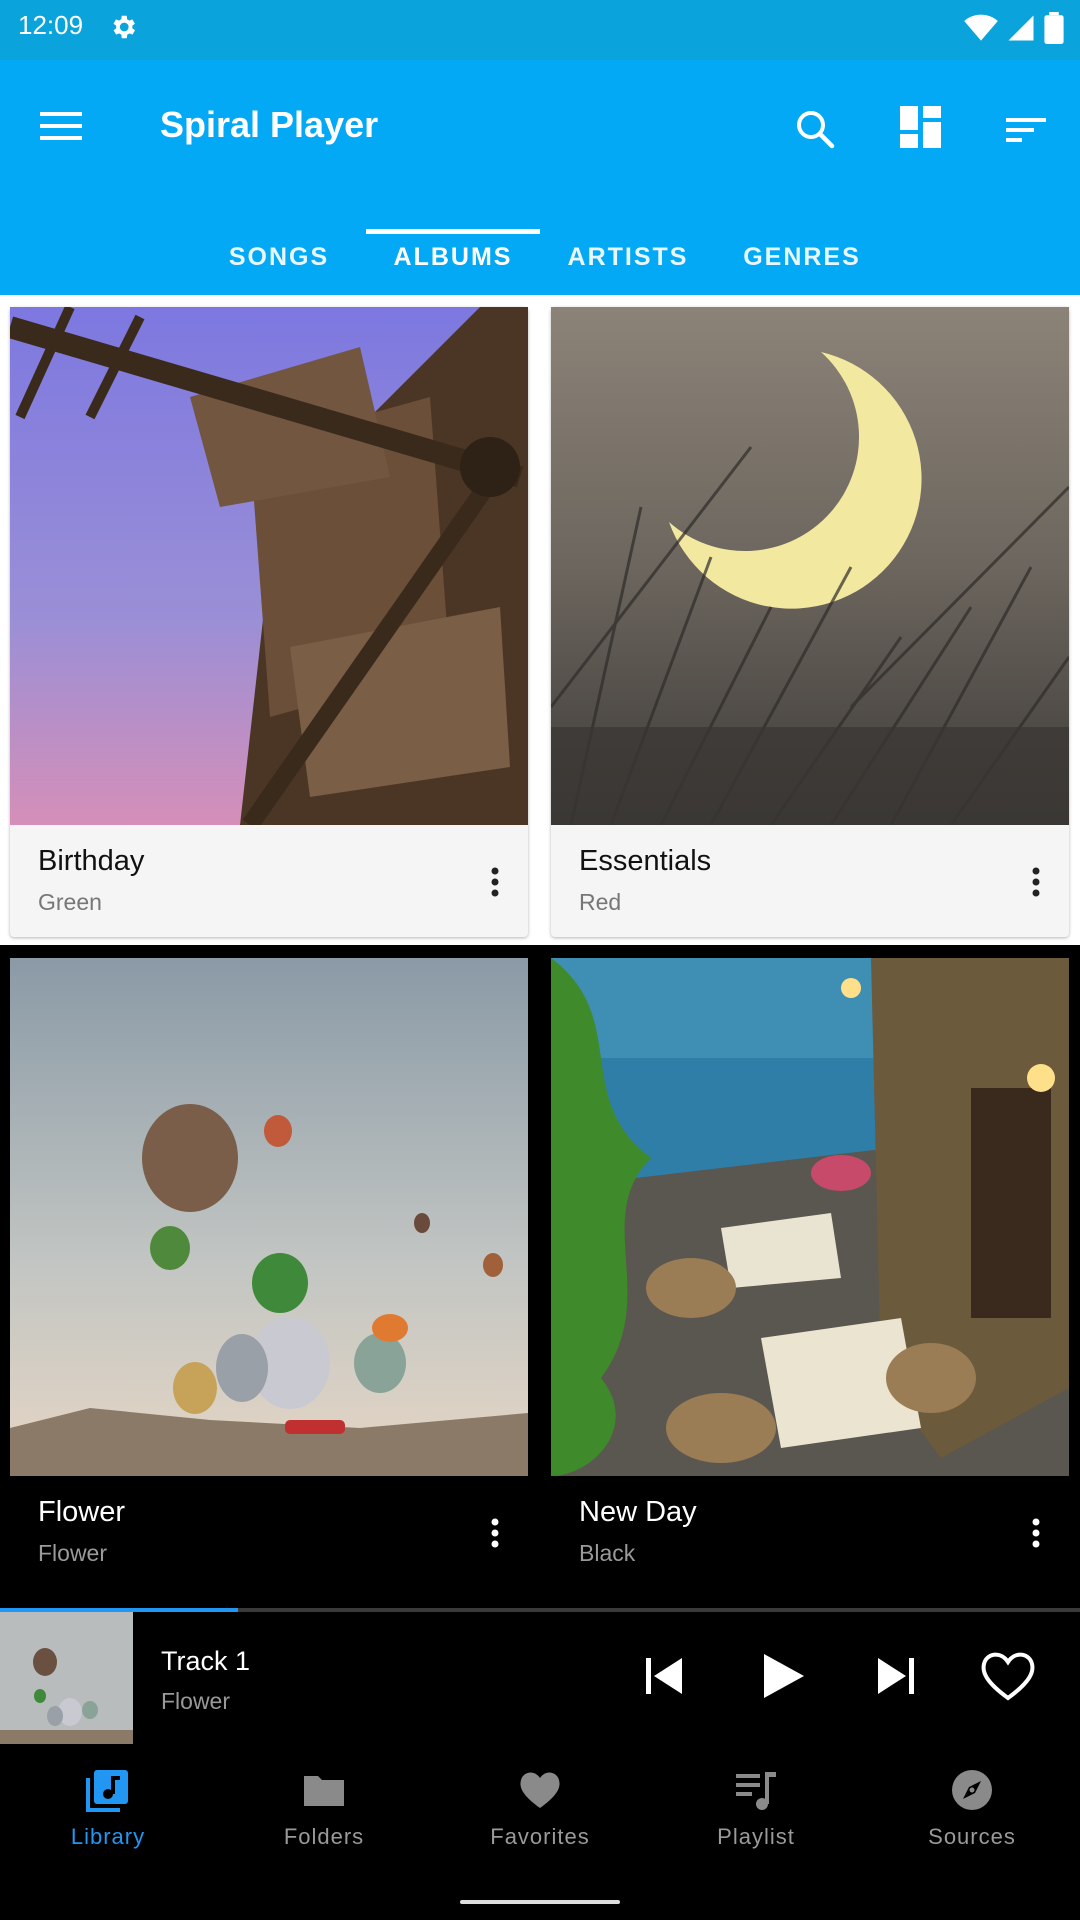 This screenshot has height=1920, width=1080. I want to click on now-playing-title: Track 1, so click(206, 1661).